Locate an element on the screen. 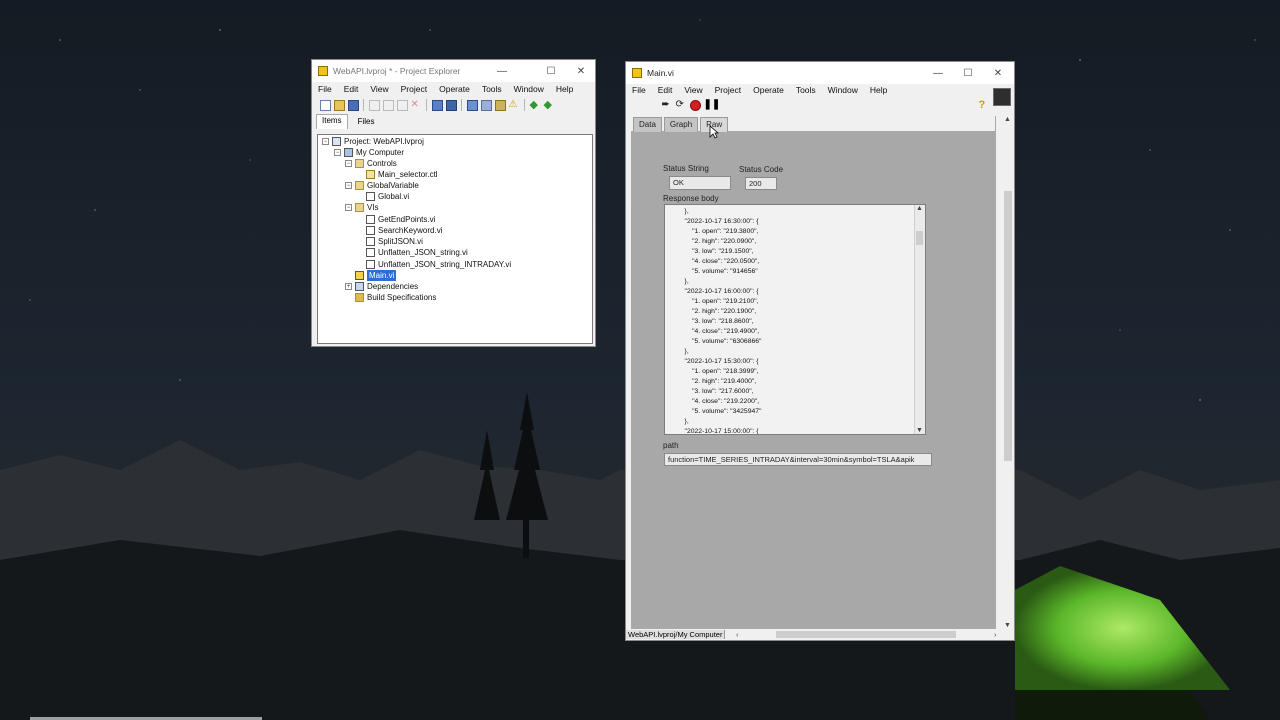 The image size is (1280, 720). status-code-field: 200 is located at coordinates (761, 183).